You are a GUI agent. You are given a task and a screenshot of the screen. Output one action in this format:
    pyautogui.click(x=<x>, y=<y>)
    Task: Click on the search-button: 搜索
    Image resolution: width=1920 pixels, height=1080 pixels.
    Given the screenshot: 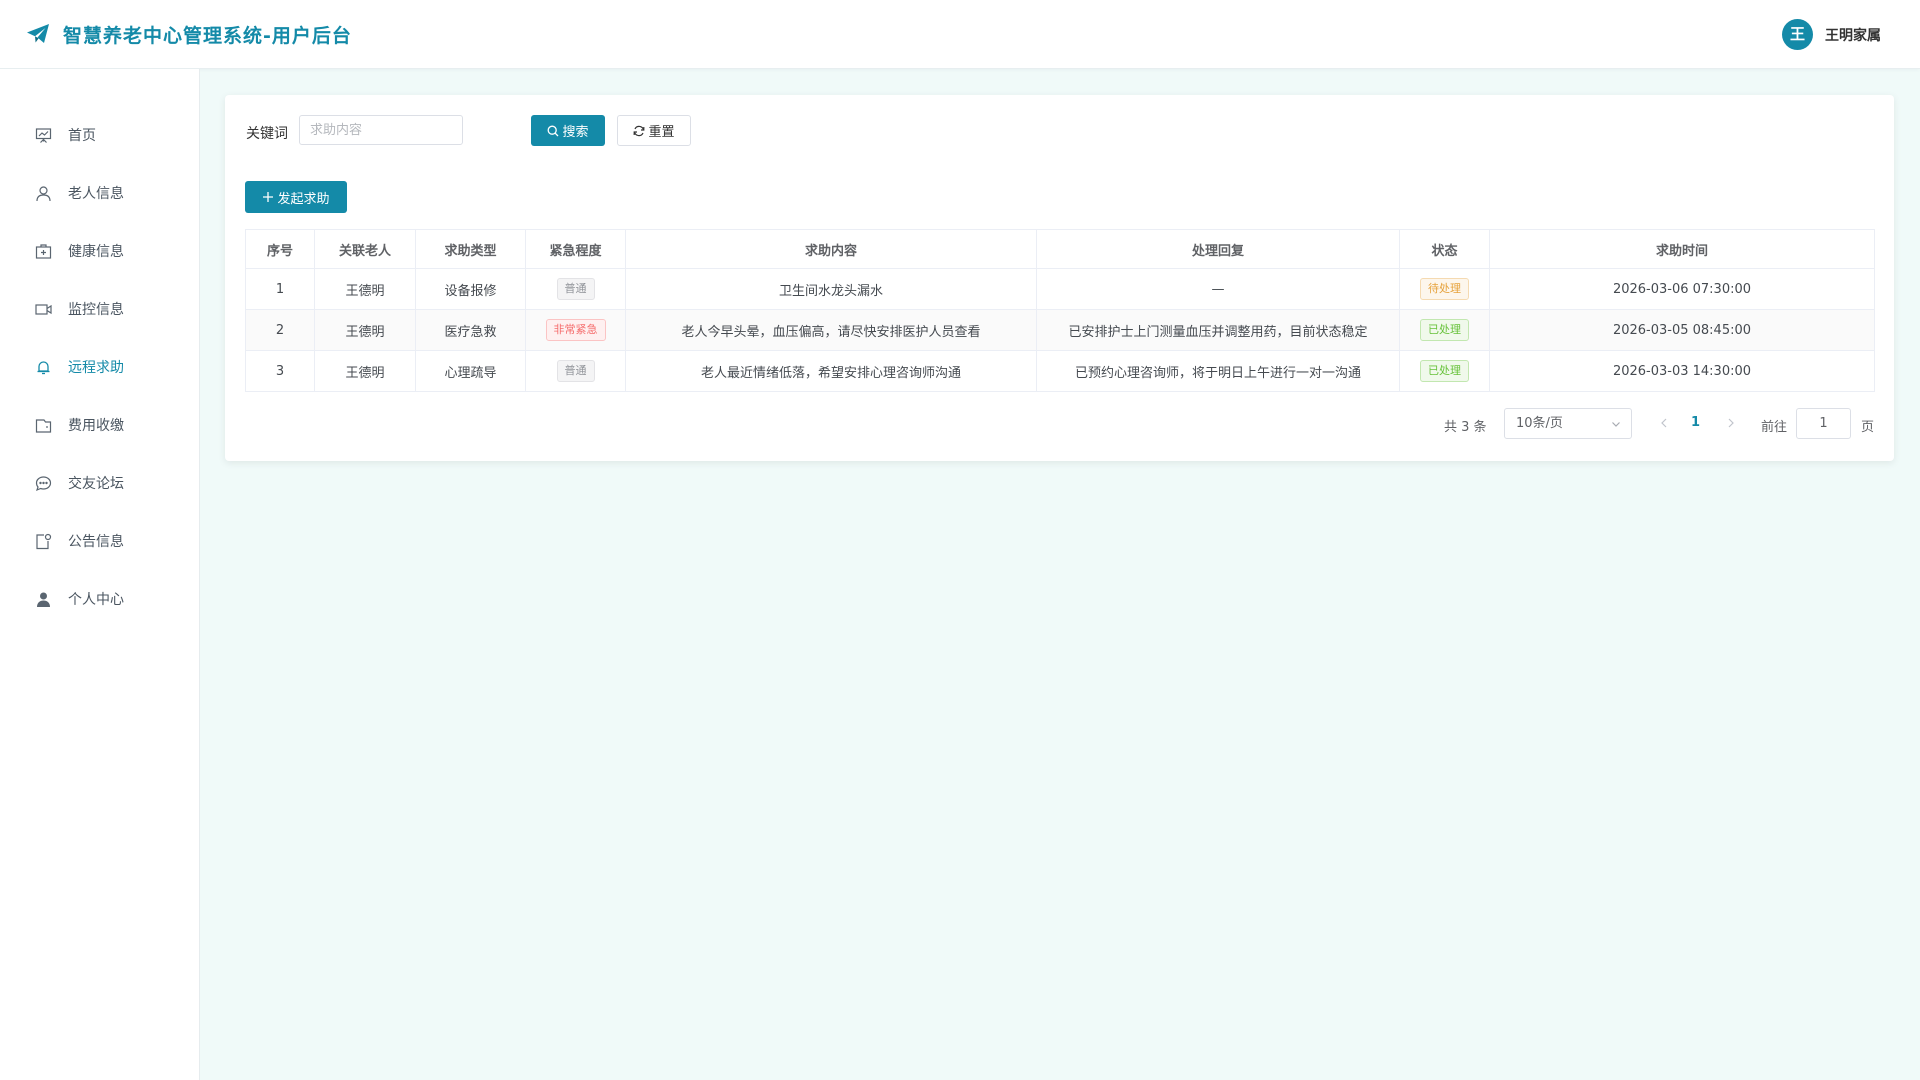 What is the action you would take?
    pyautogui.click(x=568, y=130)
    